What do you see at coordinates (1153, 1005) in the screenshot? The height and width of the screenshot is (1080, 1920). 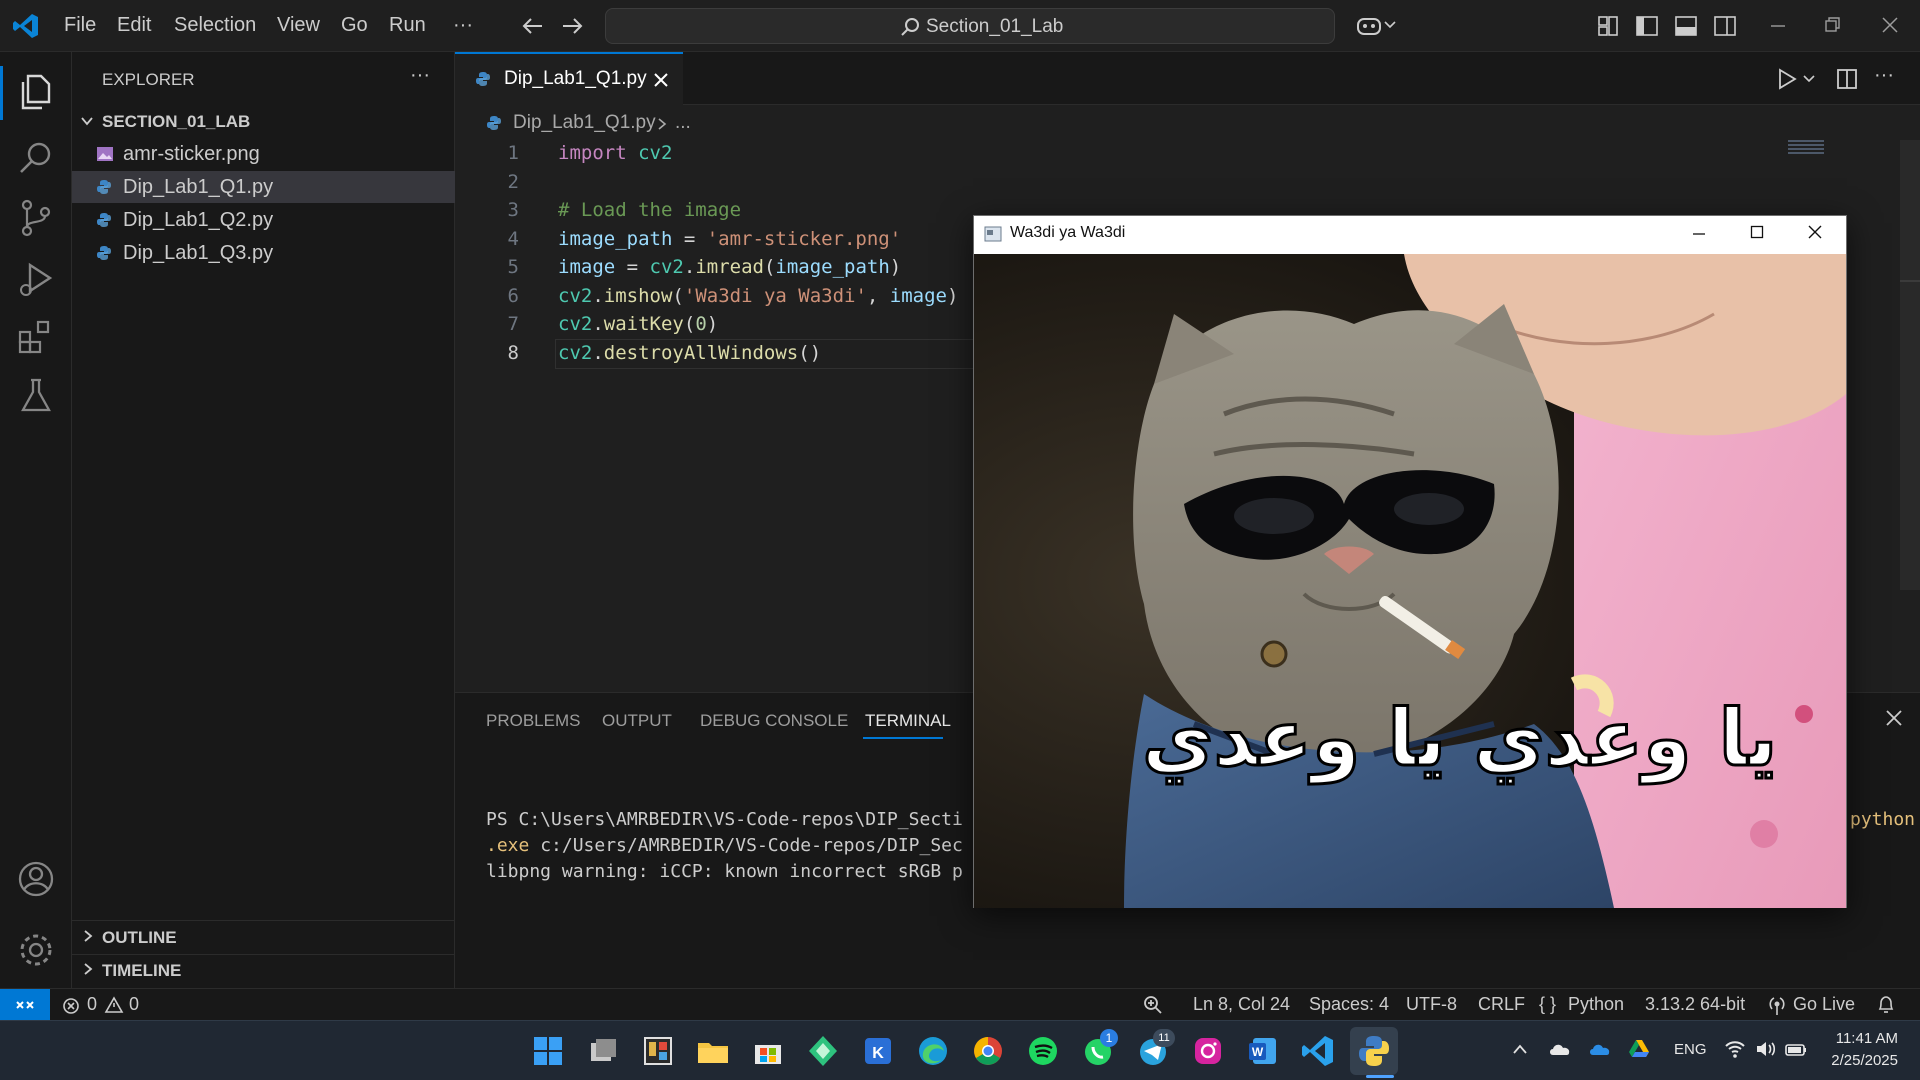 I see `zoom-icon` at bounding box center [1153, 1005].